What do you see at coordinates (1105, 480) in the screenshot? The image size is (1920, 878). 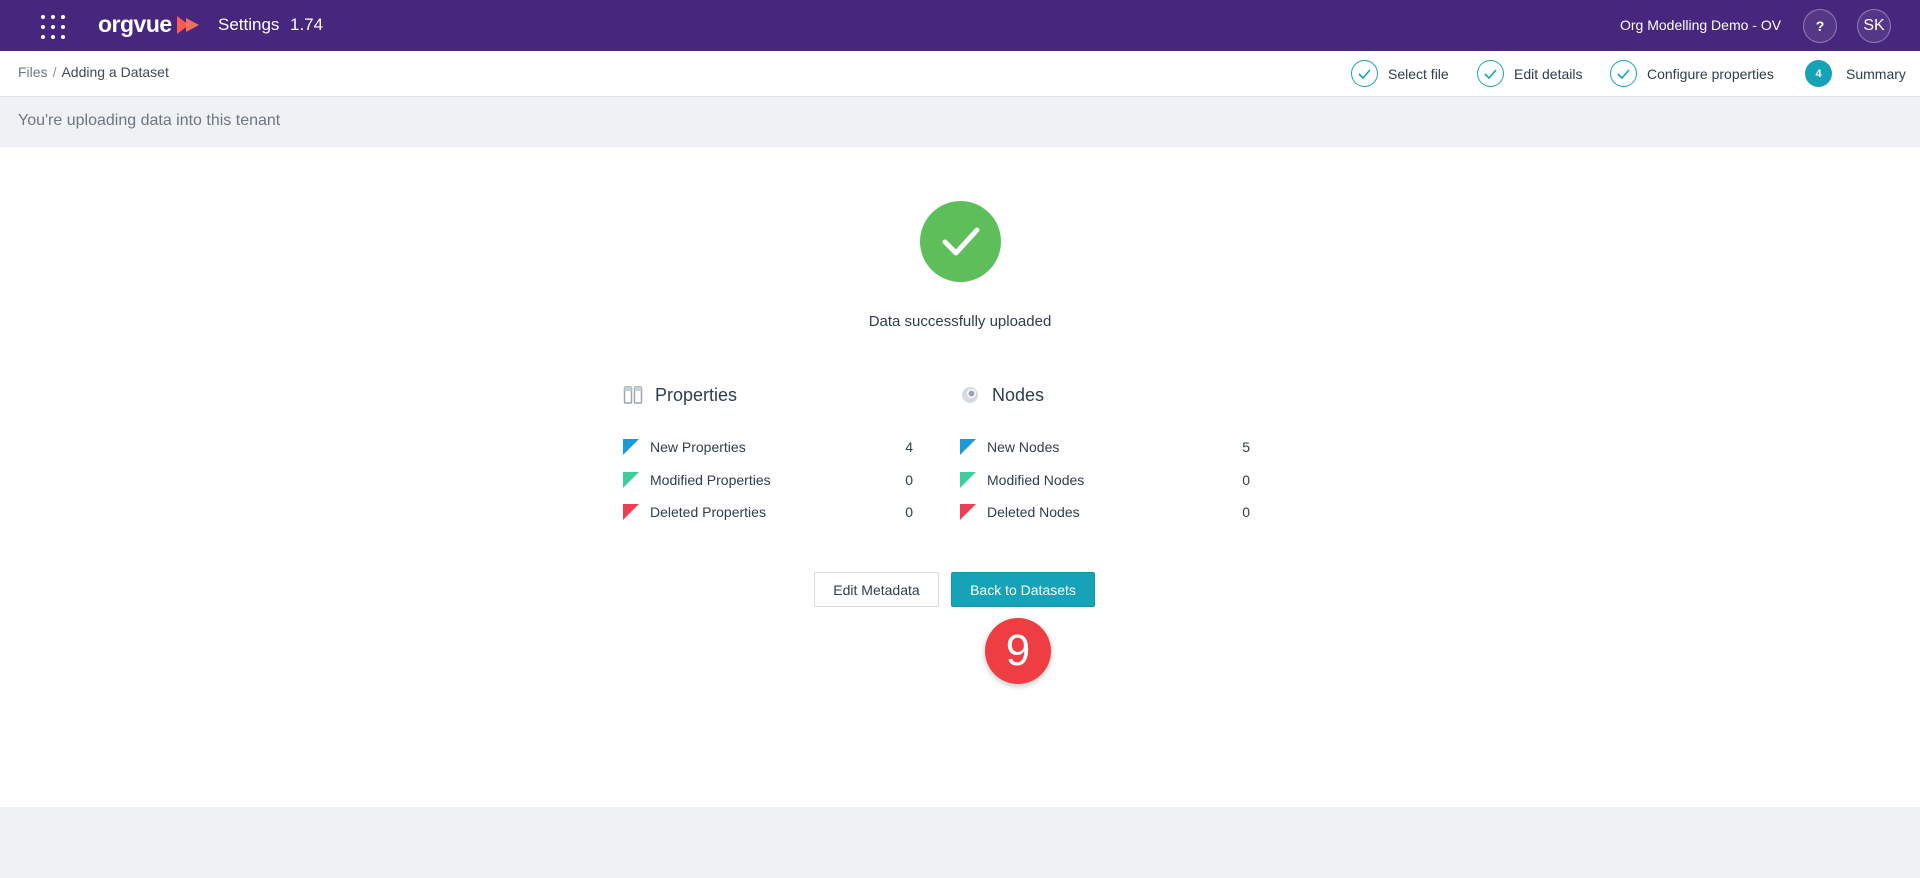 I see `modified-nodes-row: Modified Nodes 0` at bounding box center [1105, 480].